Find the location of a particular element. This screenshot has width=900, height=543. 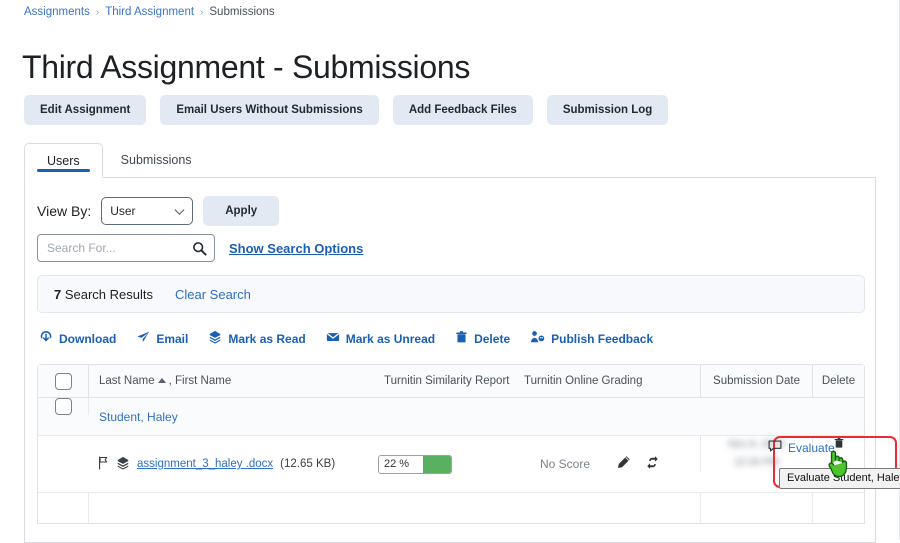

speech-bubble-icon is located at coordinates (775, 448).